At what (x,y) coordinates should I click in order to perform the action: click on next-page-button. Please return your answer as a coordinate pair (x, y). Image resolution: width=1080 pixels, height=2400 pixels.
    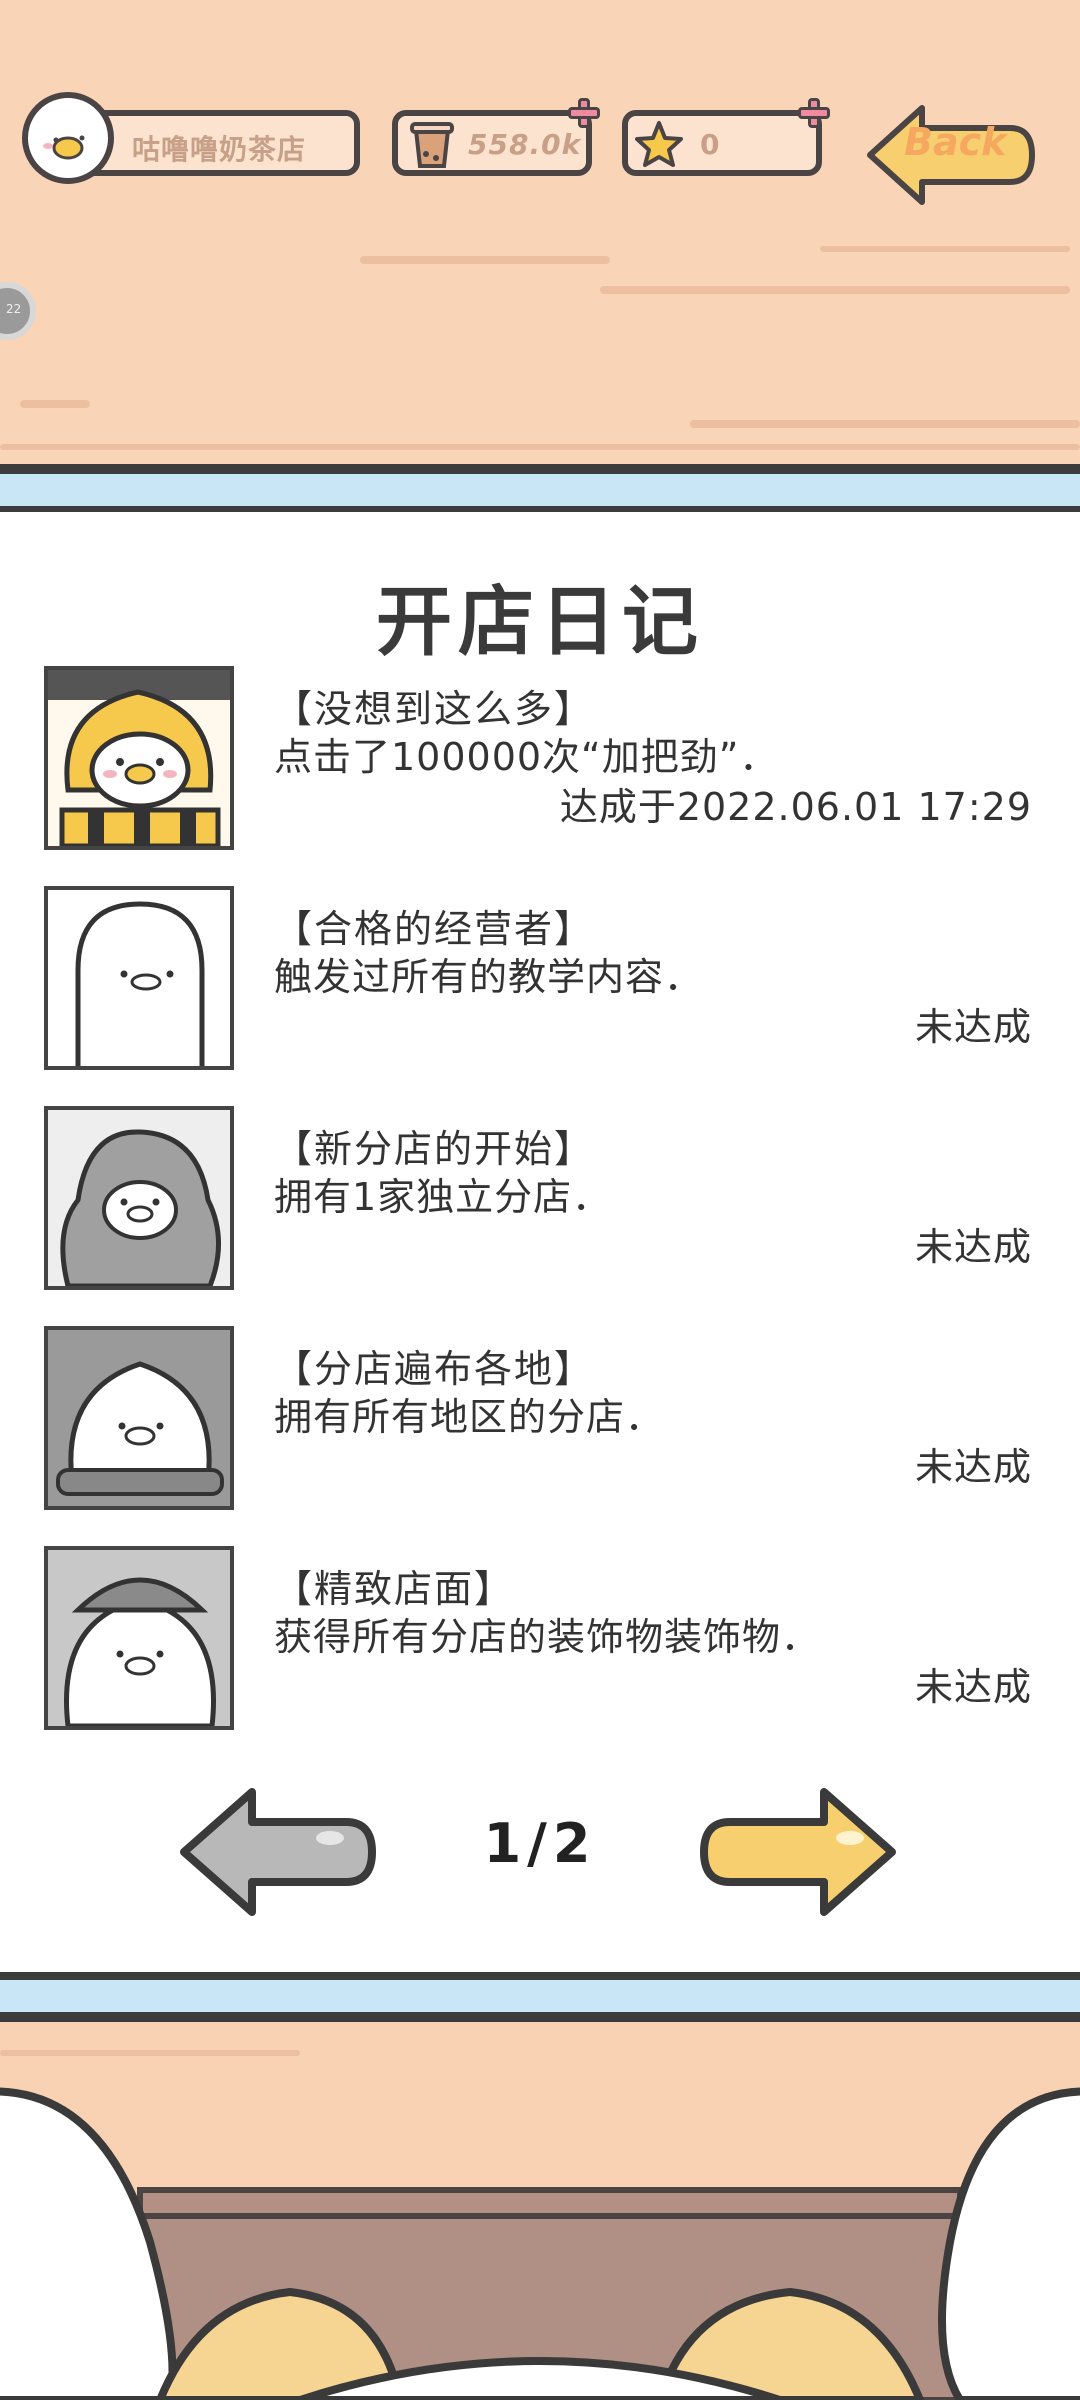
    Looking at the image, I should click on (800, 1852).